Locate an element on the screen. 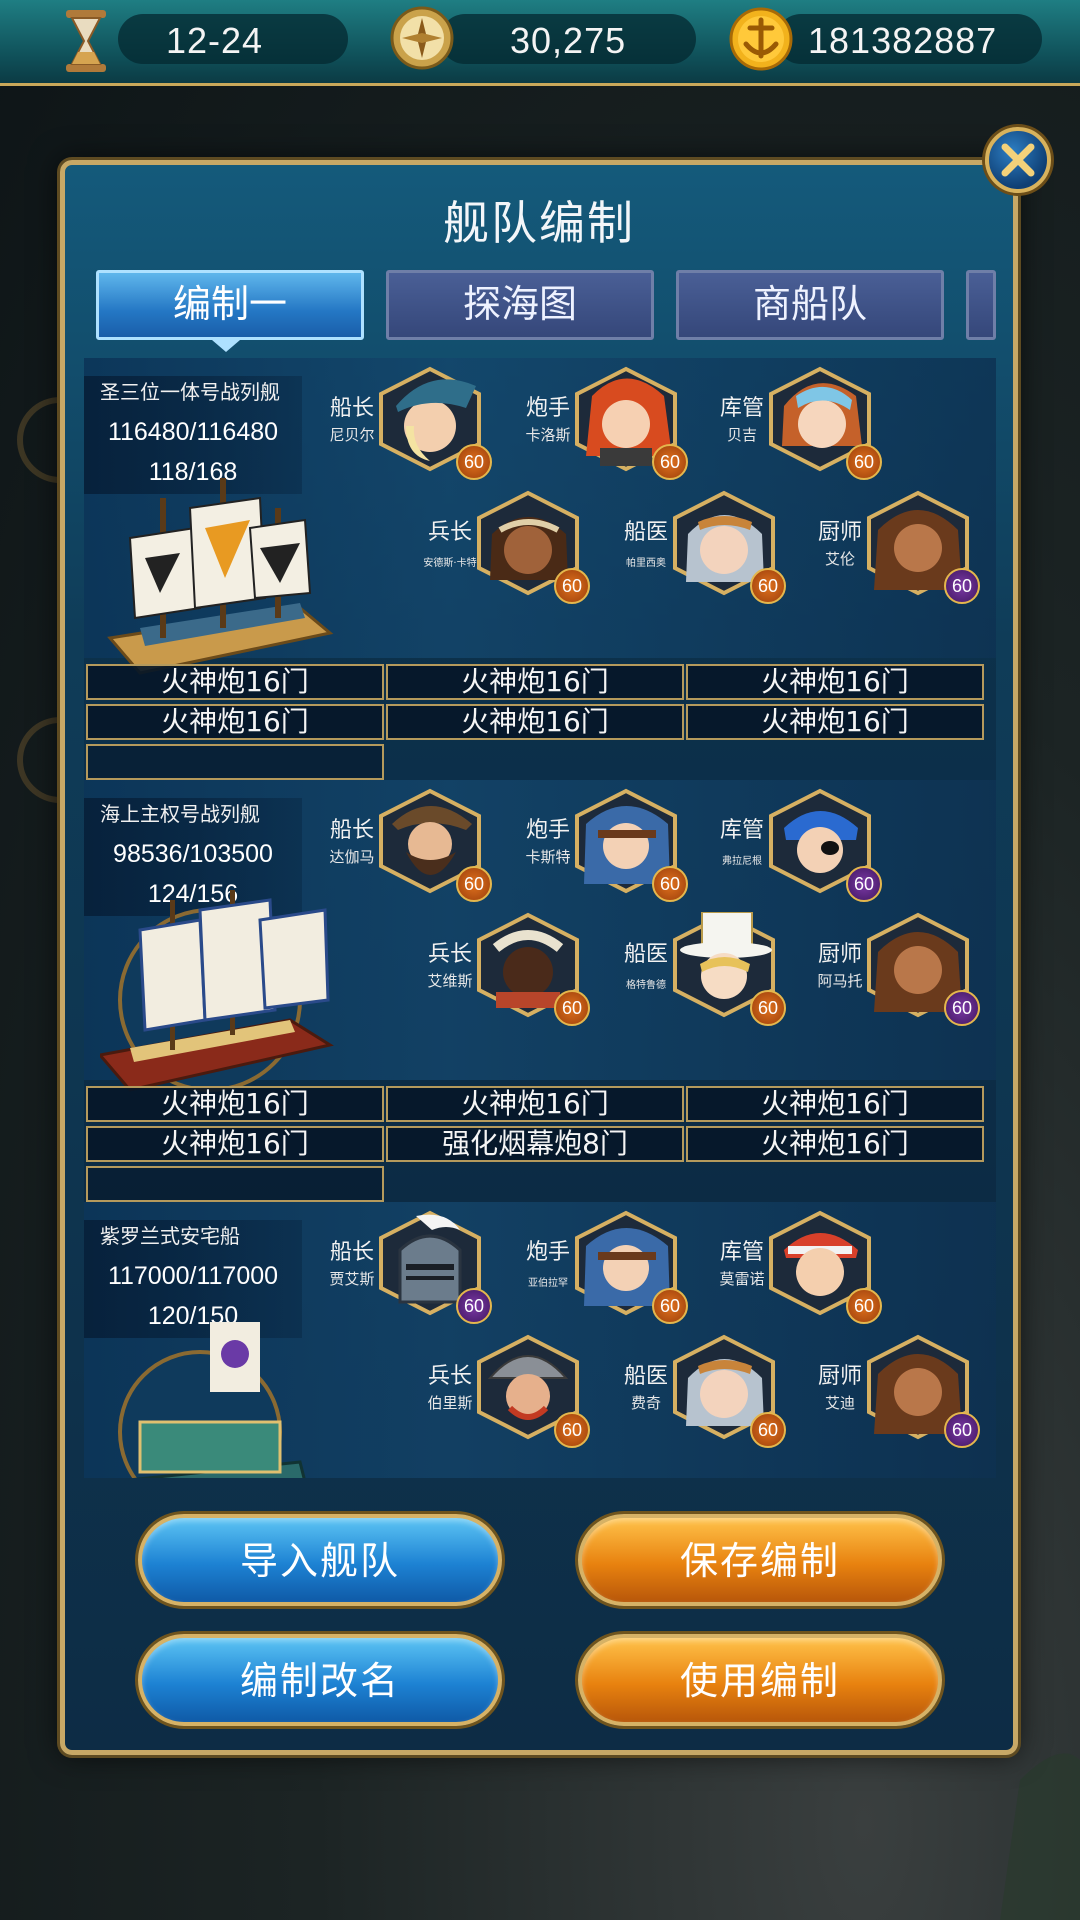 This screenshot has width=1080, height=1920. import-fleet-button: 导入舰队 is located at coordinates (320, 1560).